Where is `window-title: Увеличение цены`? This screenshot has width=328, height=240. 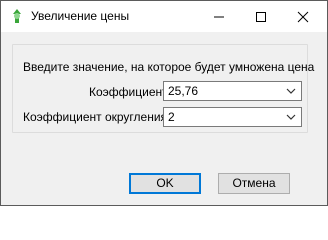 window-title: Увеличение цены is located at coordinates (80, 16).